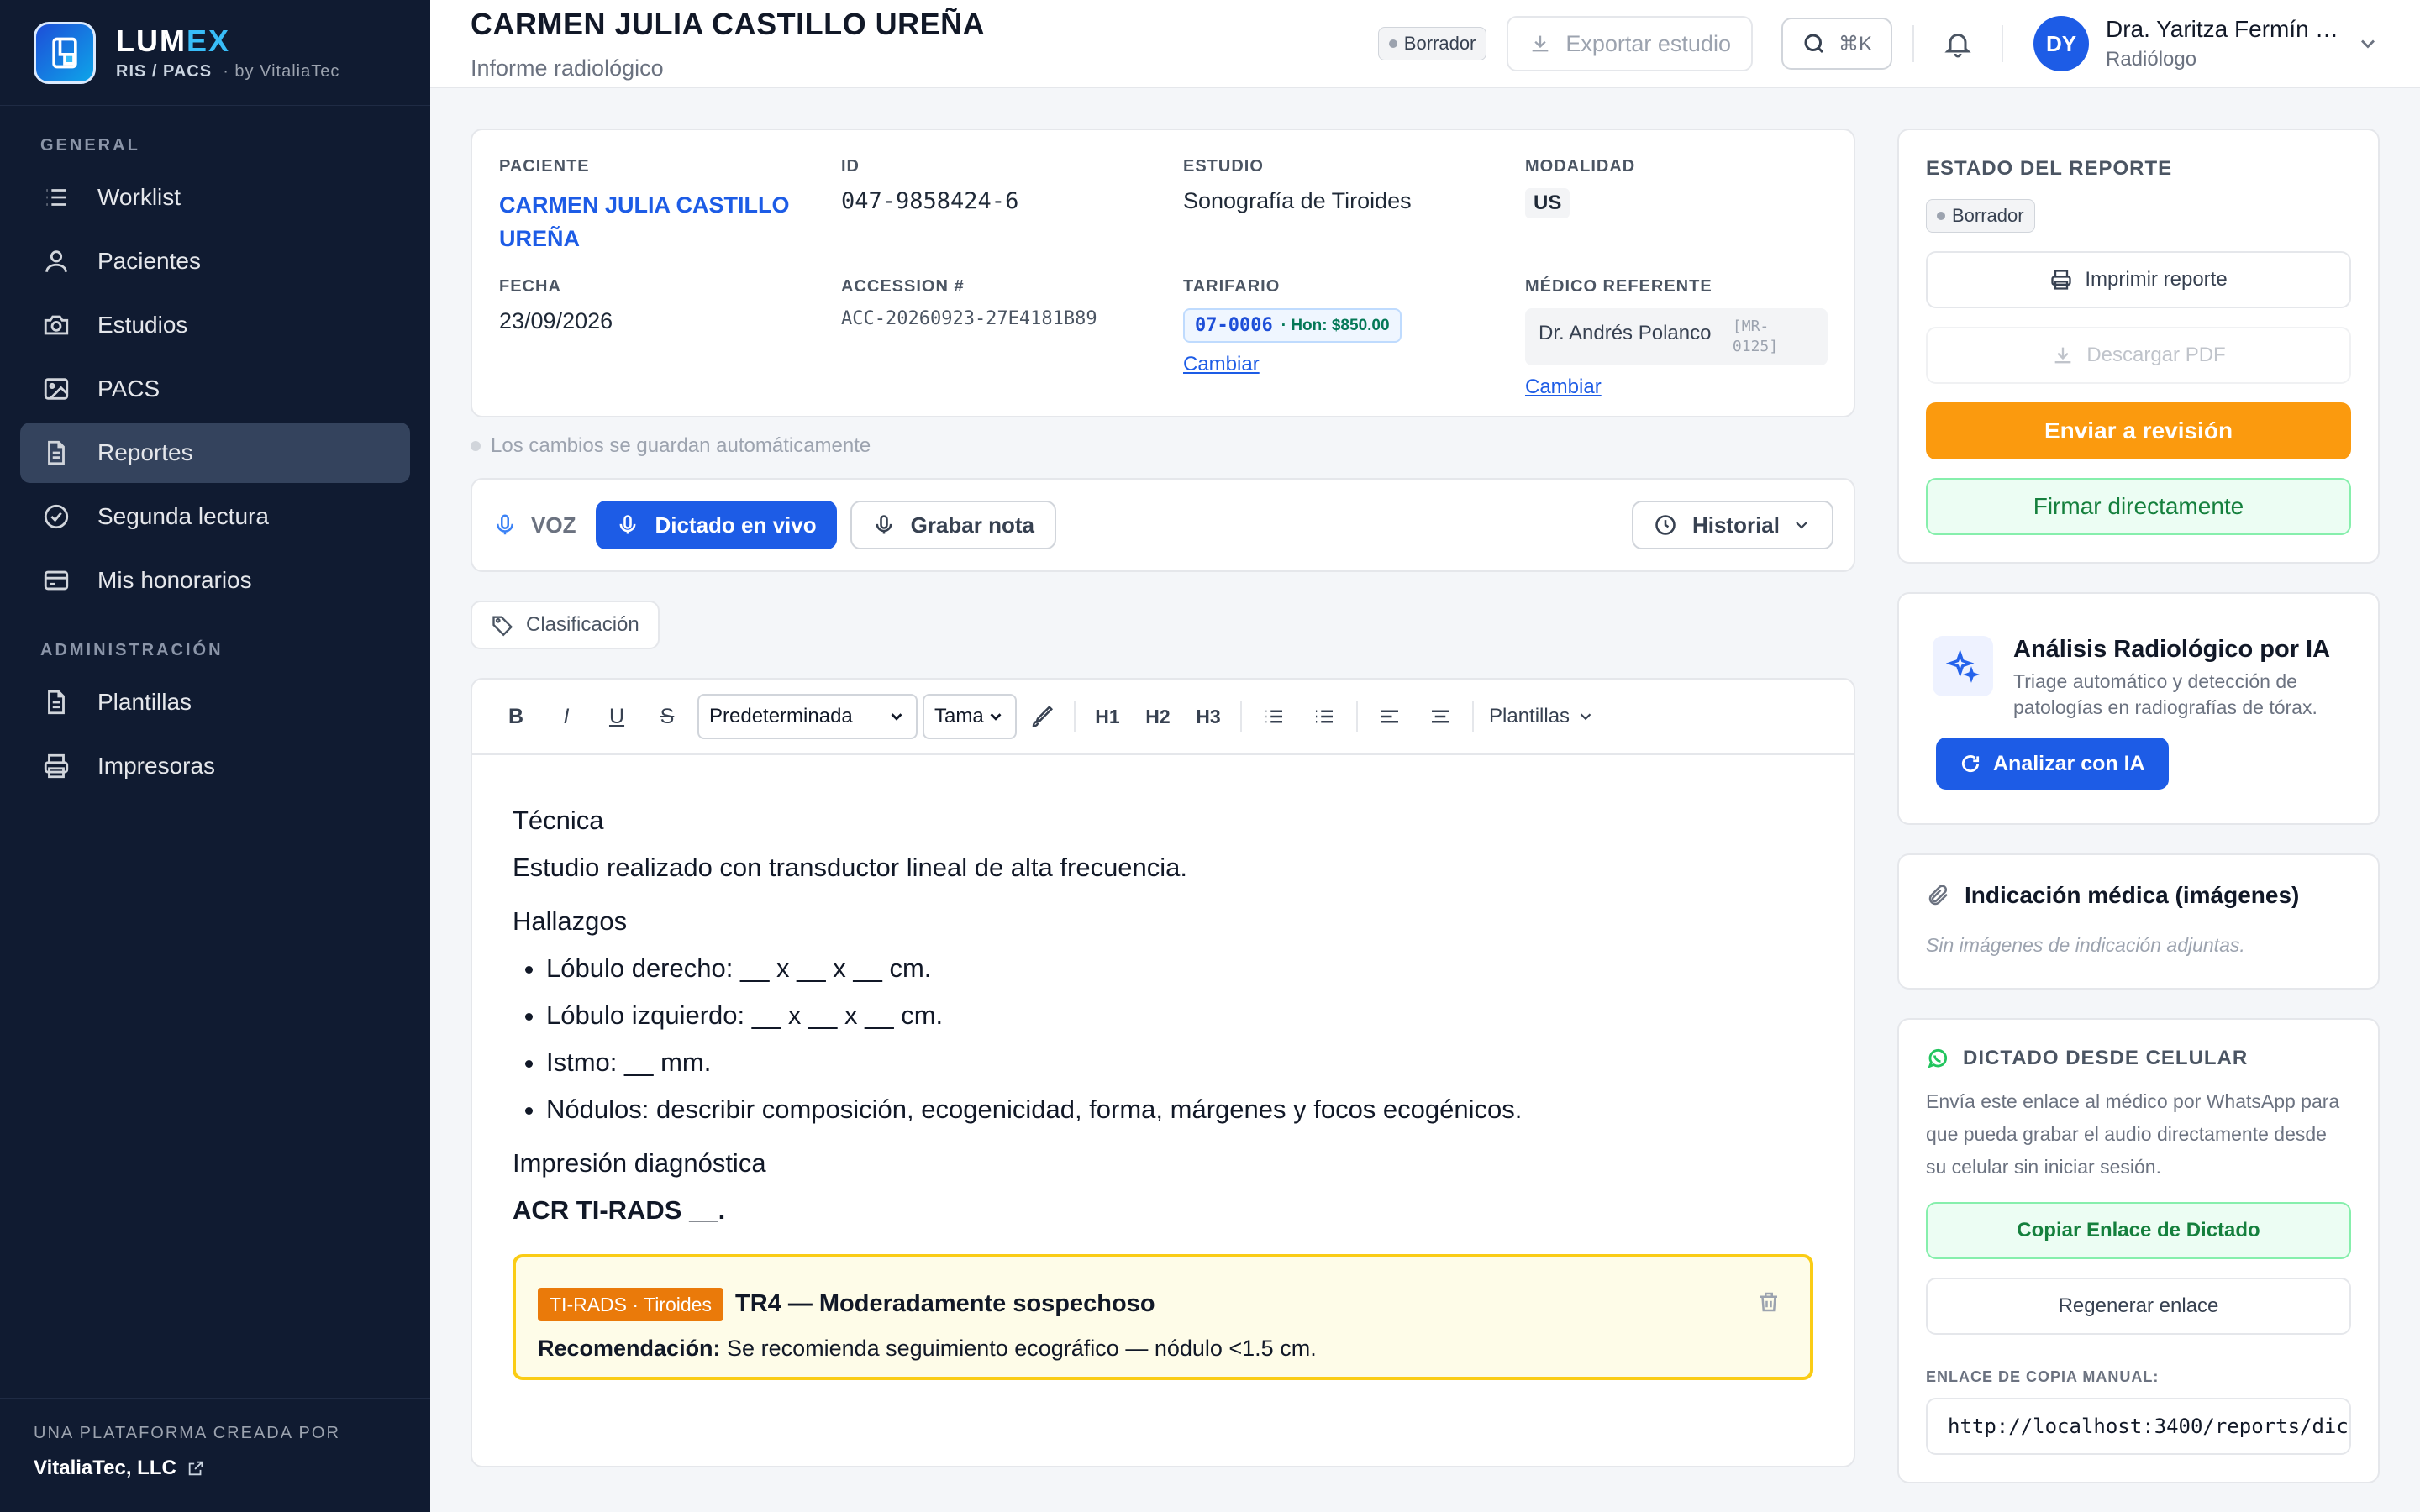  Describe the element at coordinates (2086, 945) in the screenshot. I see `indication-empty: Sin imágenes de indicación adjuntas.` at that location.